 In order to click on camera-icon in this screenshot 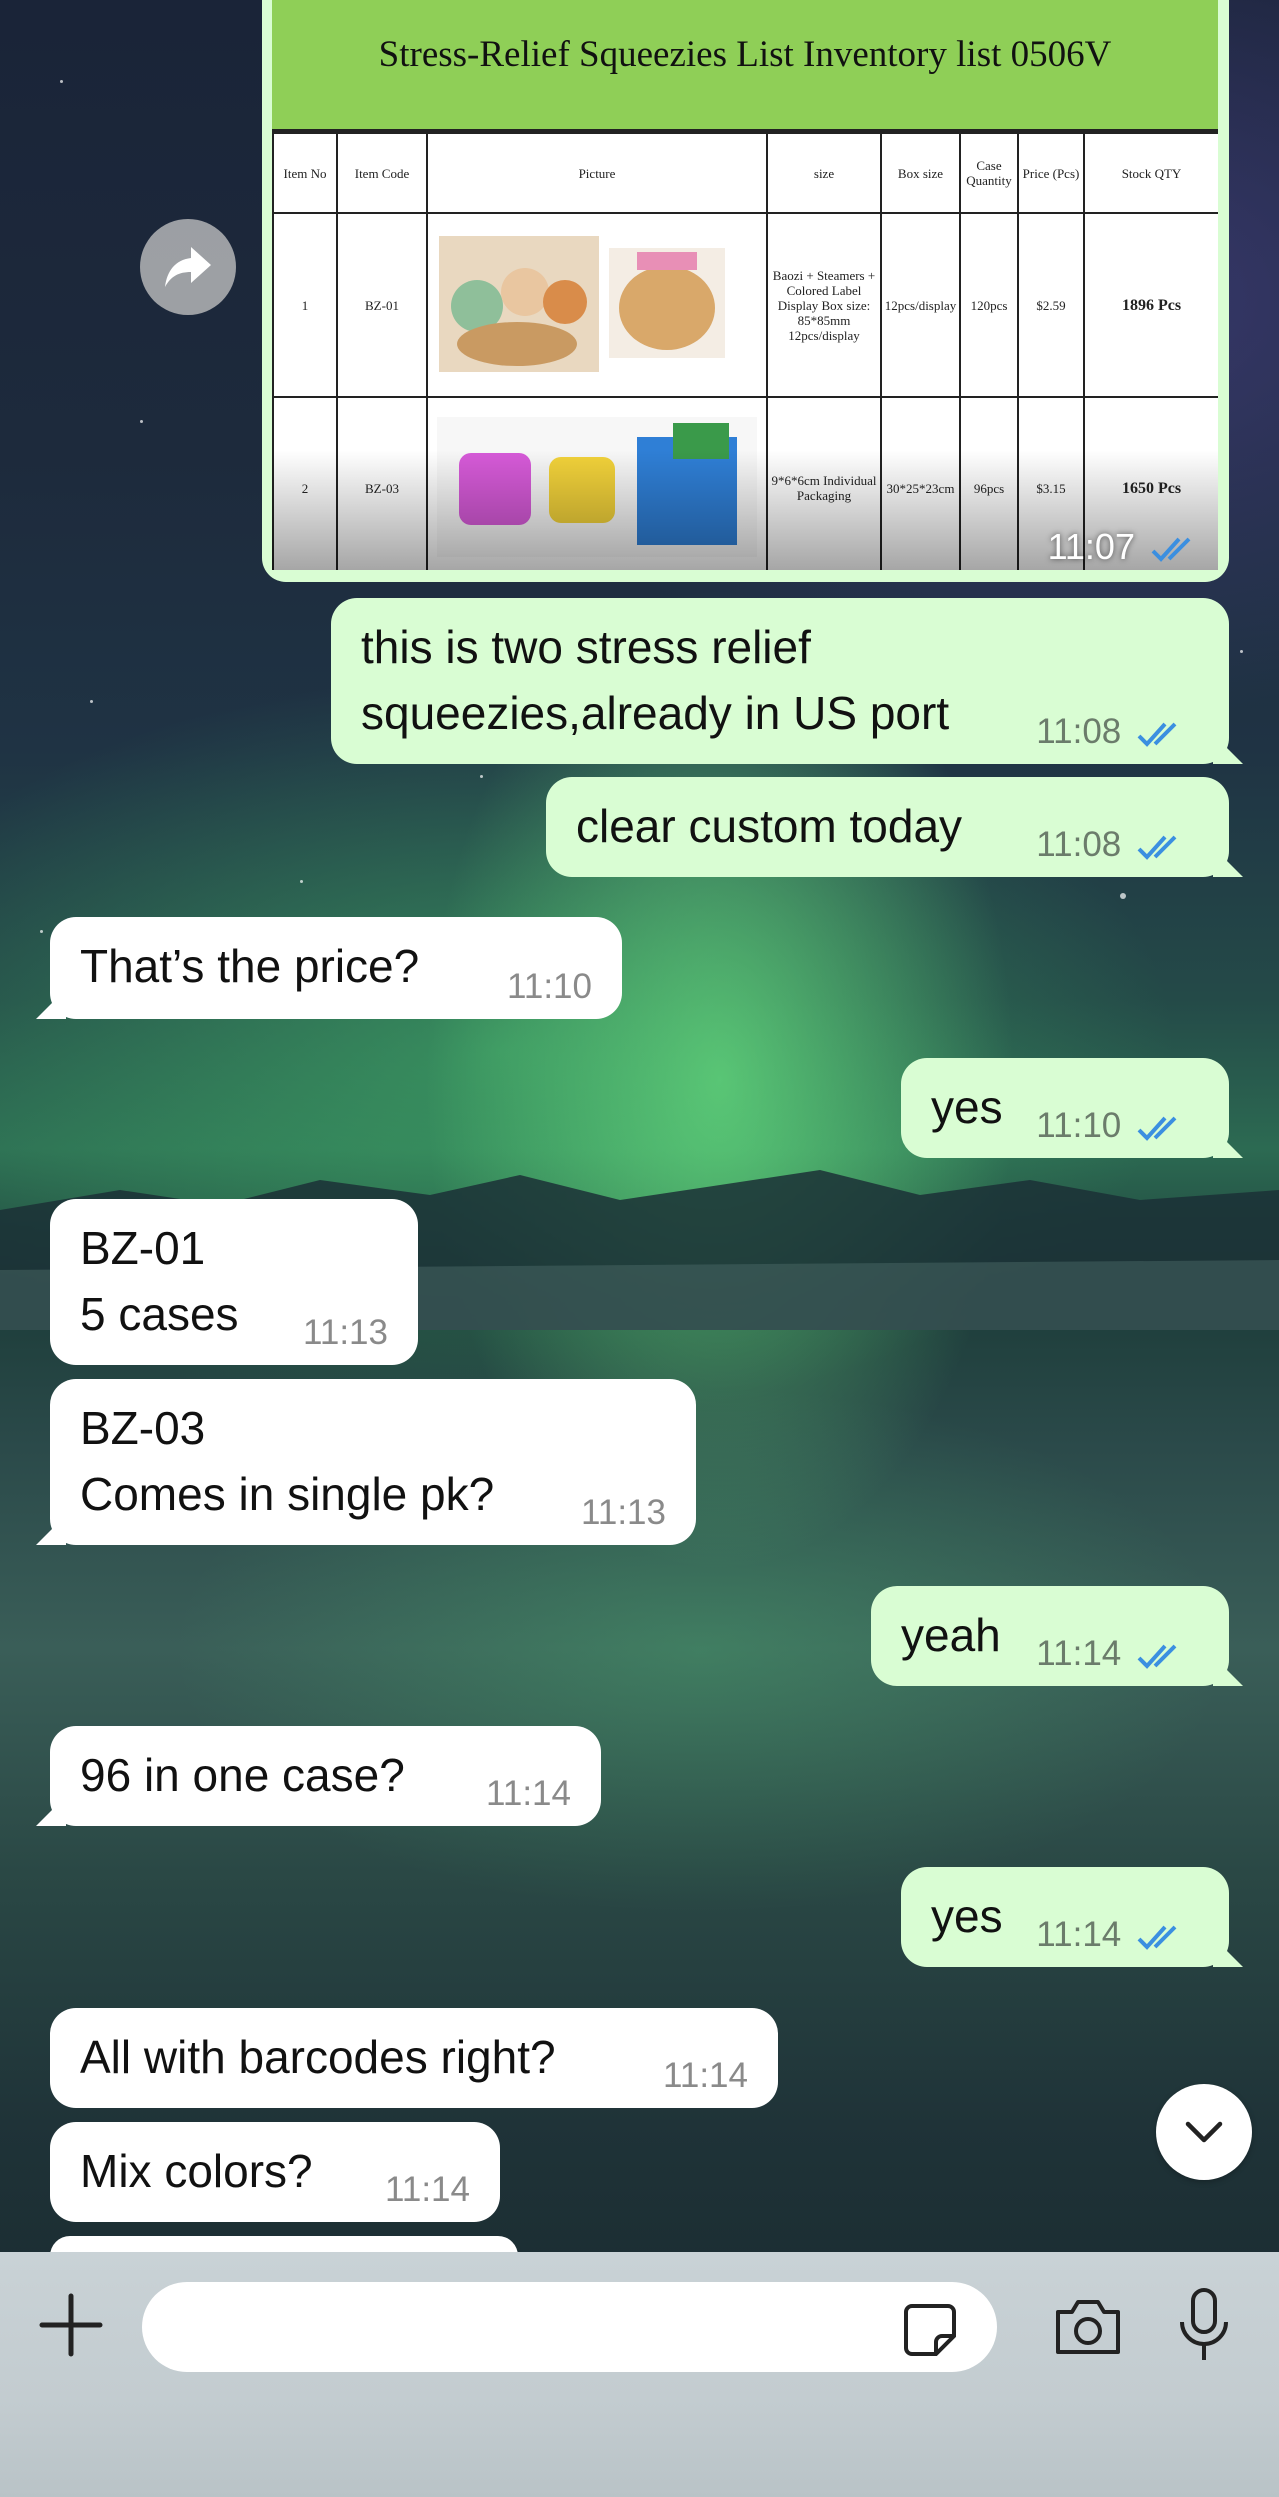, I will do `click(1088, 2326)`.